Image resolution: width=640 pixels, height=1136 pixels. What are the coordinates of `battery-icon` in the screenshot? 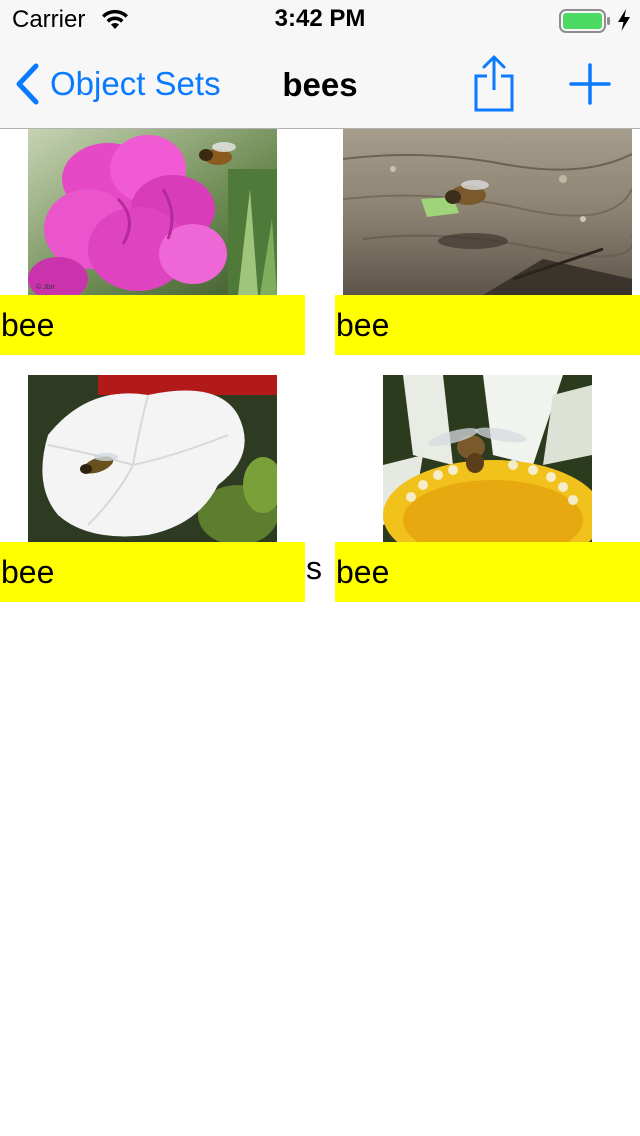 It's located at (584, 21).